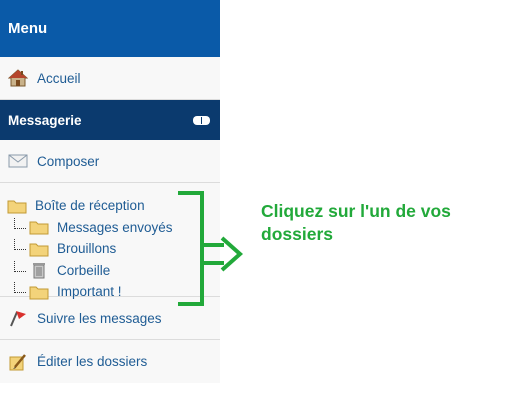  What do you see at coordinates (90, 206) in the screenshot?
I see `folder-label: Boîte de réception` at bounding box center [90, 206].